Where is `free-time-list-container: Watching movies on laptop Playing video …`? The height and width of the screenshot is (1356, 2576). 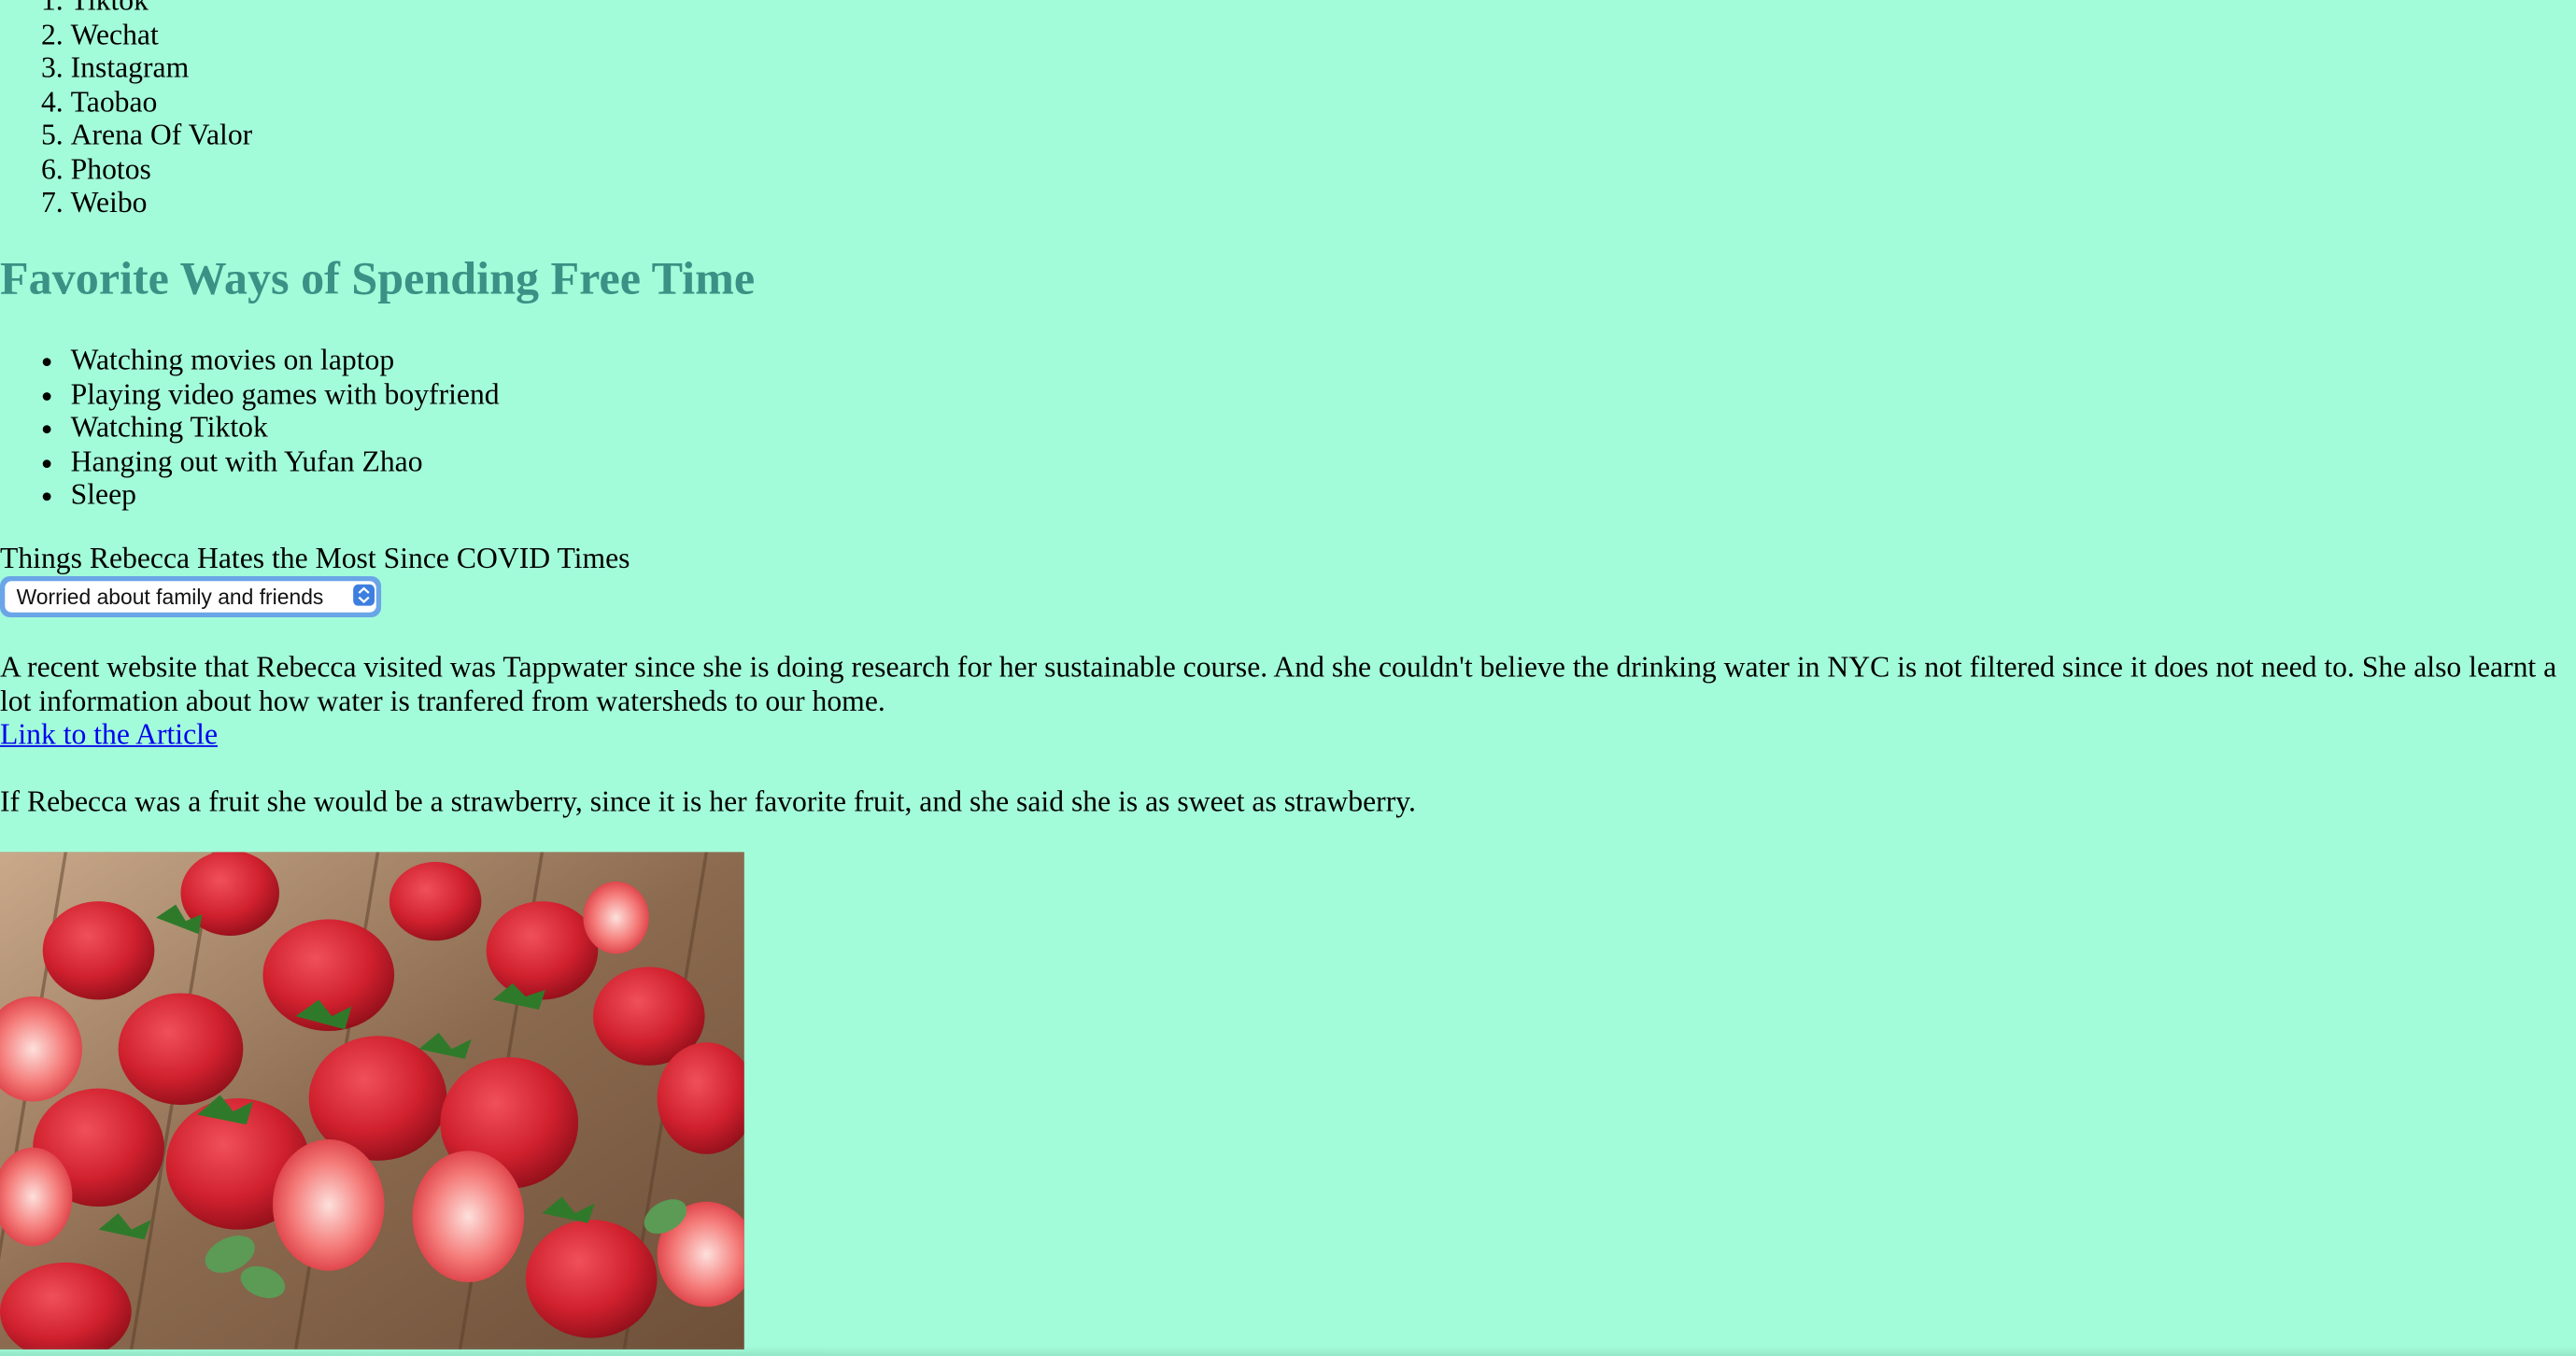 free-time-list-container: Watching movies on laptop Playing video … is located at coordinates (250, 427).